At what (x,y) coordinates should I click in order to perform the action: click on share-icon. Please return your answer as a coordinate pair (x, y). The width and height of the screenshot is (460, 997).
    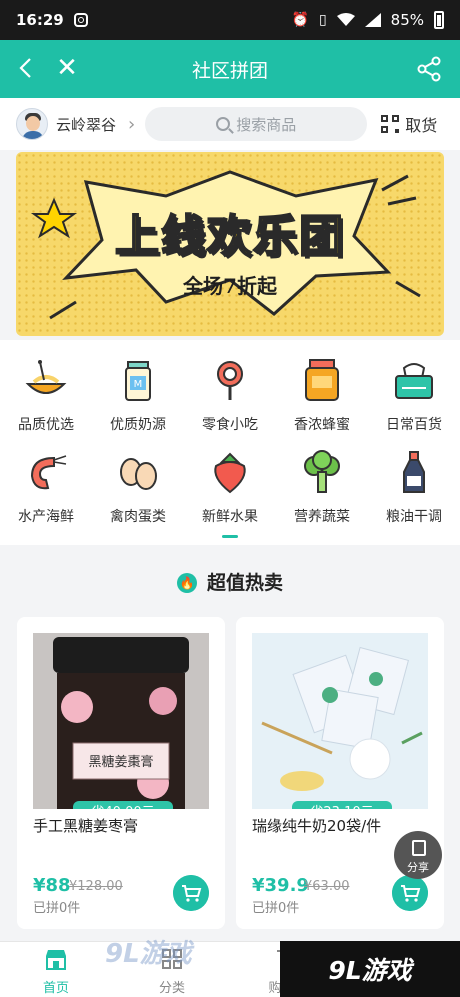
    Looking at the image, I should click on (429, 69).